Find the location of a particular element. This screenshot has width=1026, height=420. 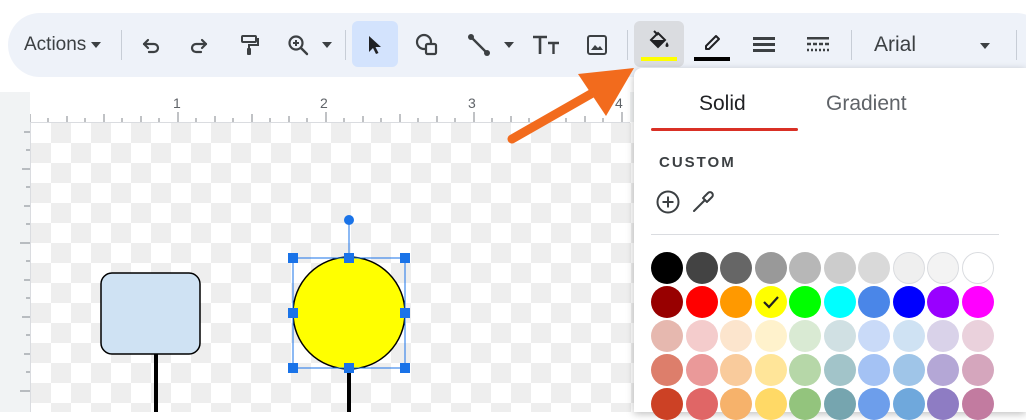

add-custom-color-icon is located at coordinates (668, 202).